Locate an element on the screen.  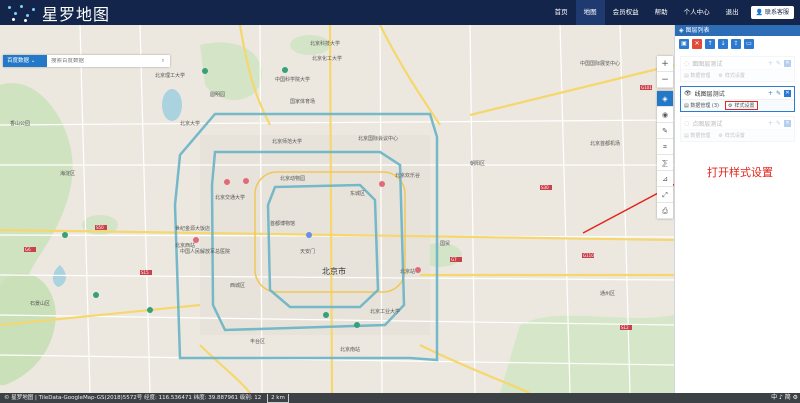
logo-text: 星罗地图 is located at coordinates (76, 14).